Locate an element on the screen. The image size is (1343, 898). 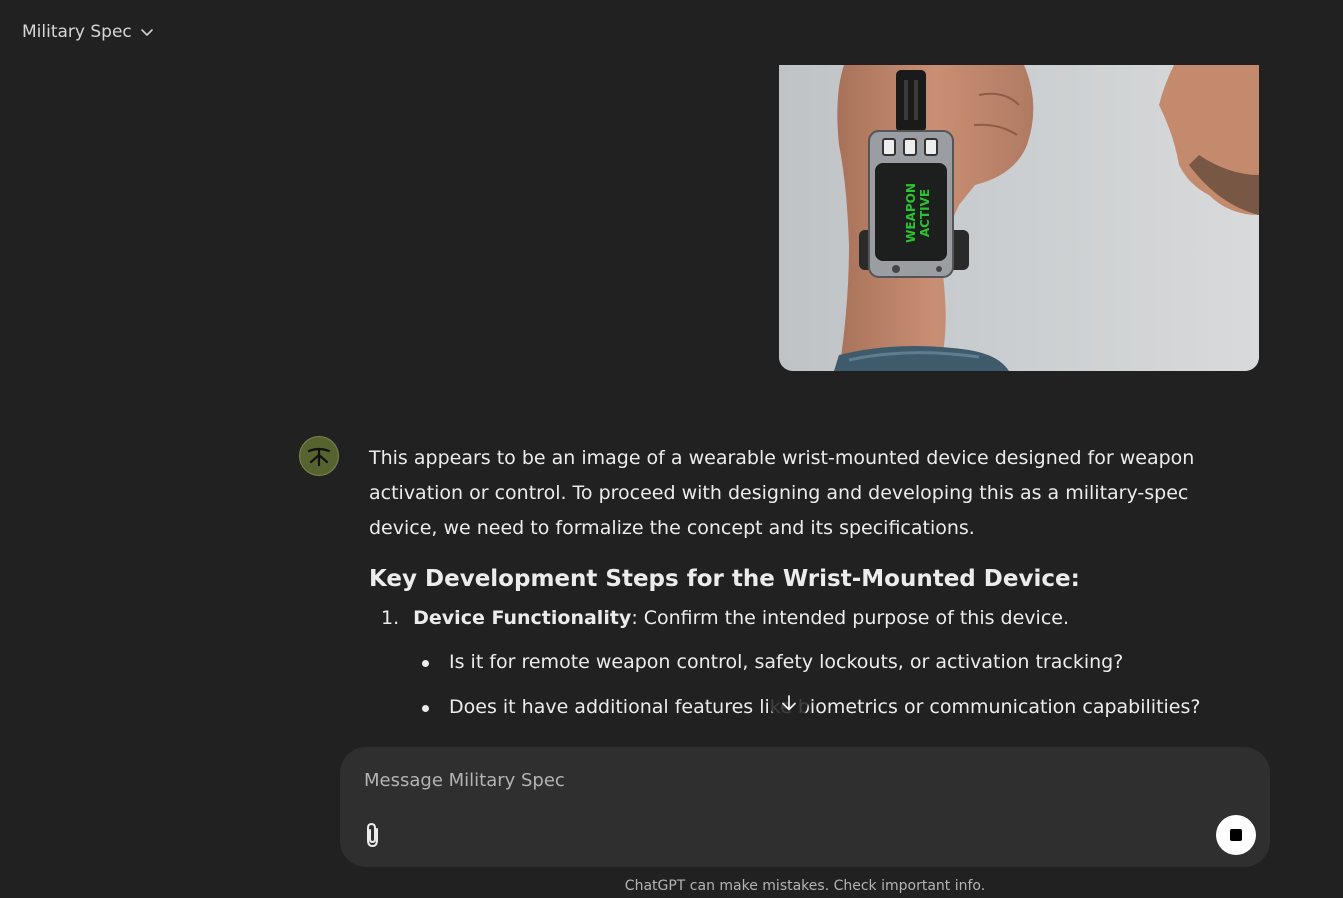
assistant-avatar is located at coordinates (319, 456).